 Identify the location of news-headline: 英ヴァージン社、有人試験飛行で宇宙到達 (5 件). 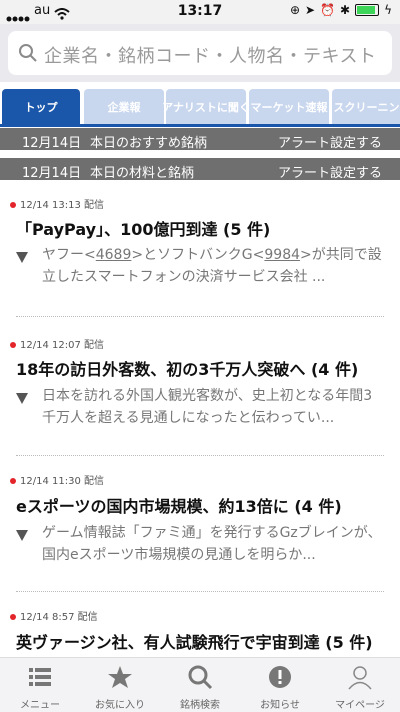
(194, 642).